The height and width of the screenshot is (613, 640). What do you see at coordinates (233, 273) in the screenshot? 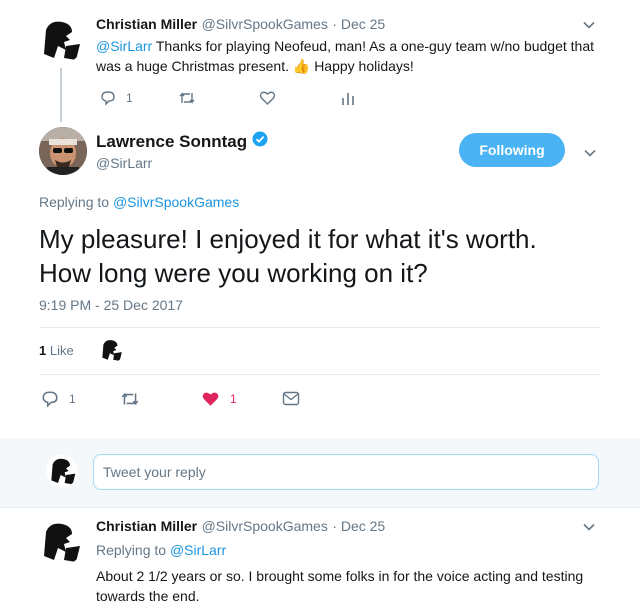
I see `tweet-text-line: How long were you working on it?` at bounding box center [233, 273].